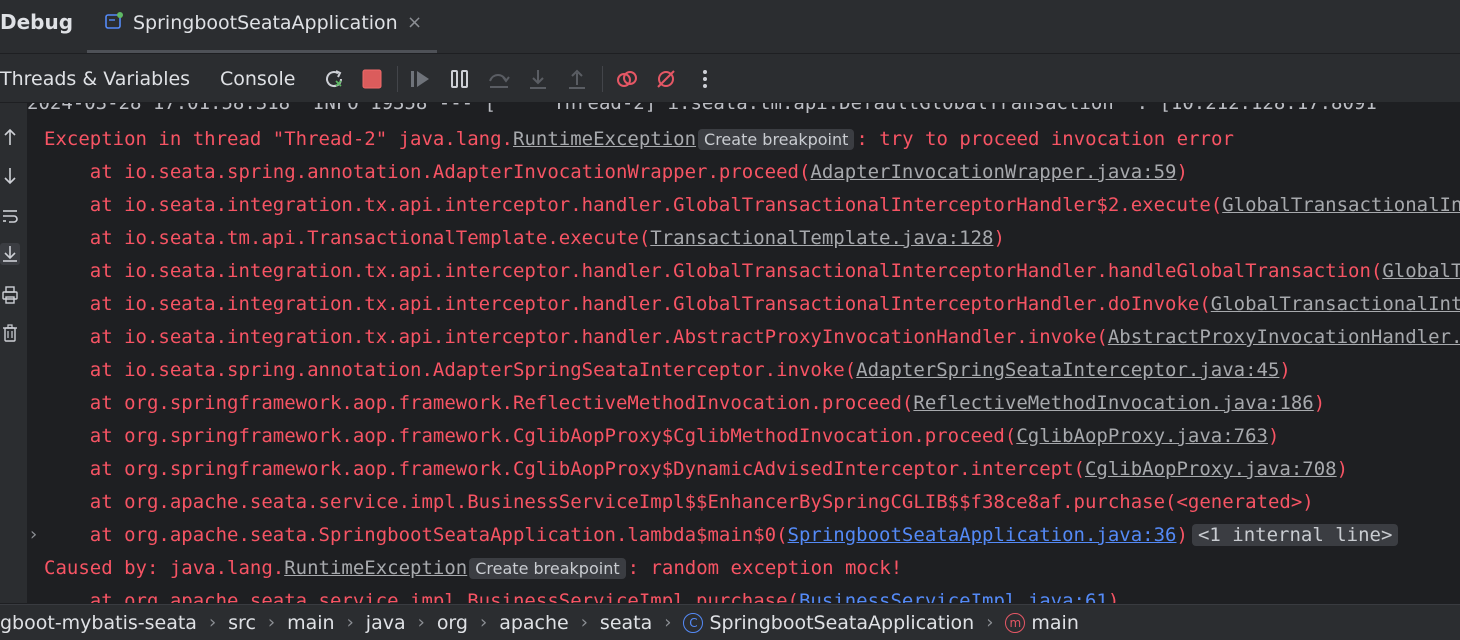  I want to click on source-link: CglibAopProxy.java:763, so click(1142, 436).